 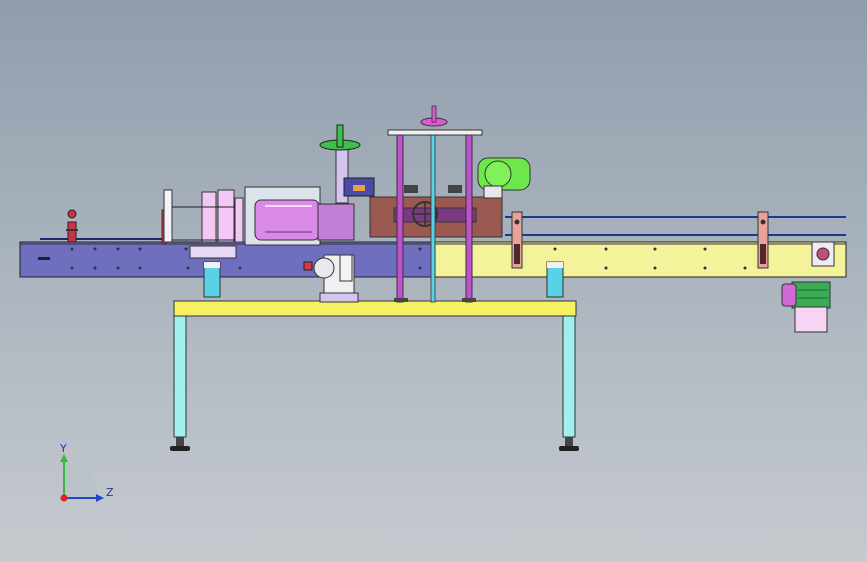 I want to click on guide-post-left, so click(x=72, y=226).